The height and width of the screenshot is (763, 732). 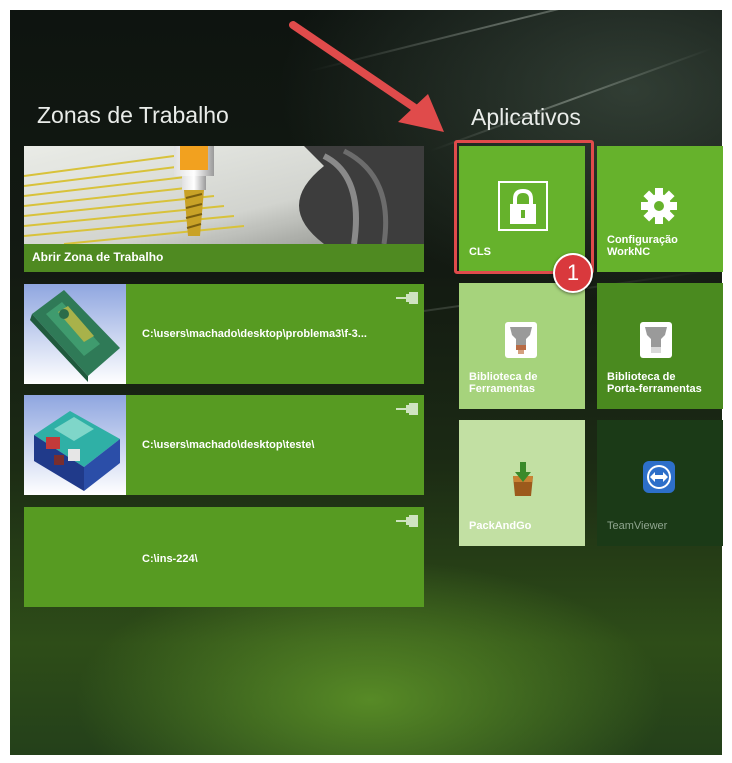 I want to click on apps-title: Aplicativos, so click(x=526, y=117).